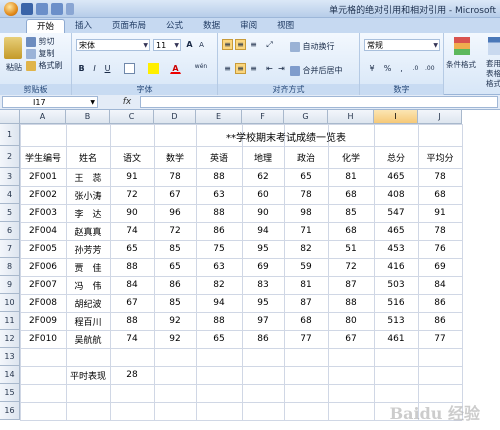 The width and height of the screenshot is (500, 430). I want to click on data-cell: 贾 佳, so click(88, 267).